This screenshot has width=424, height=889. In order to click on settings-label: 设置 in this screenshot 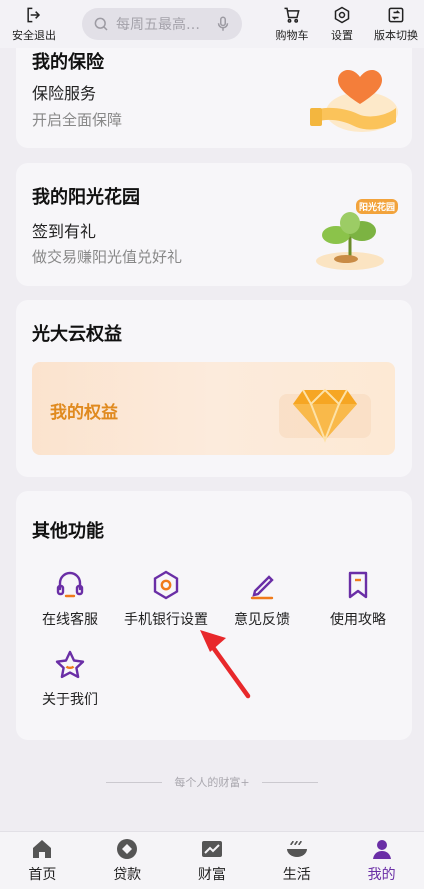, I will do `click(342, 35)`.